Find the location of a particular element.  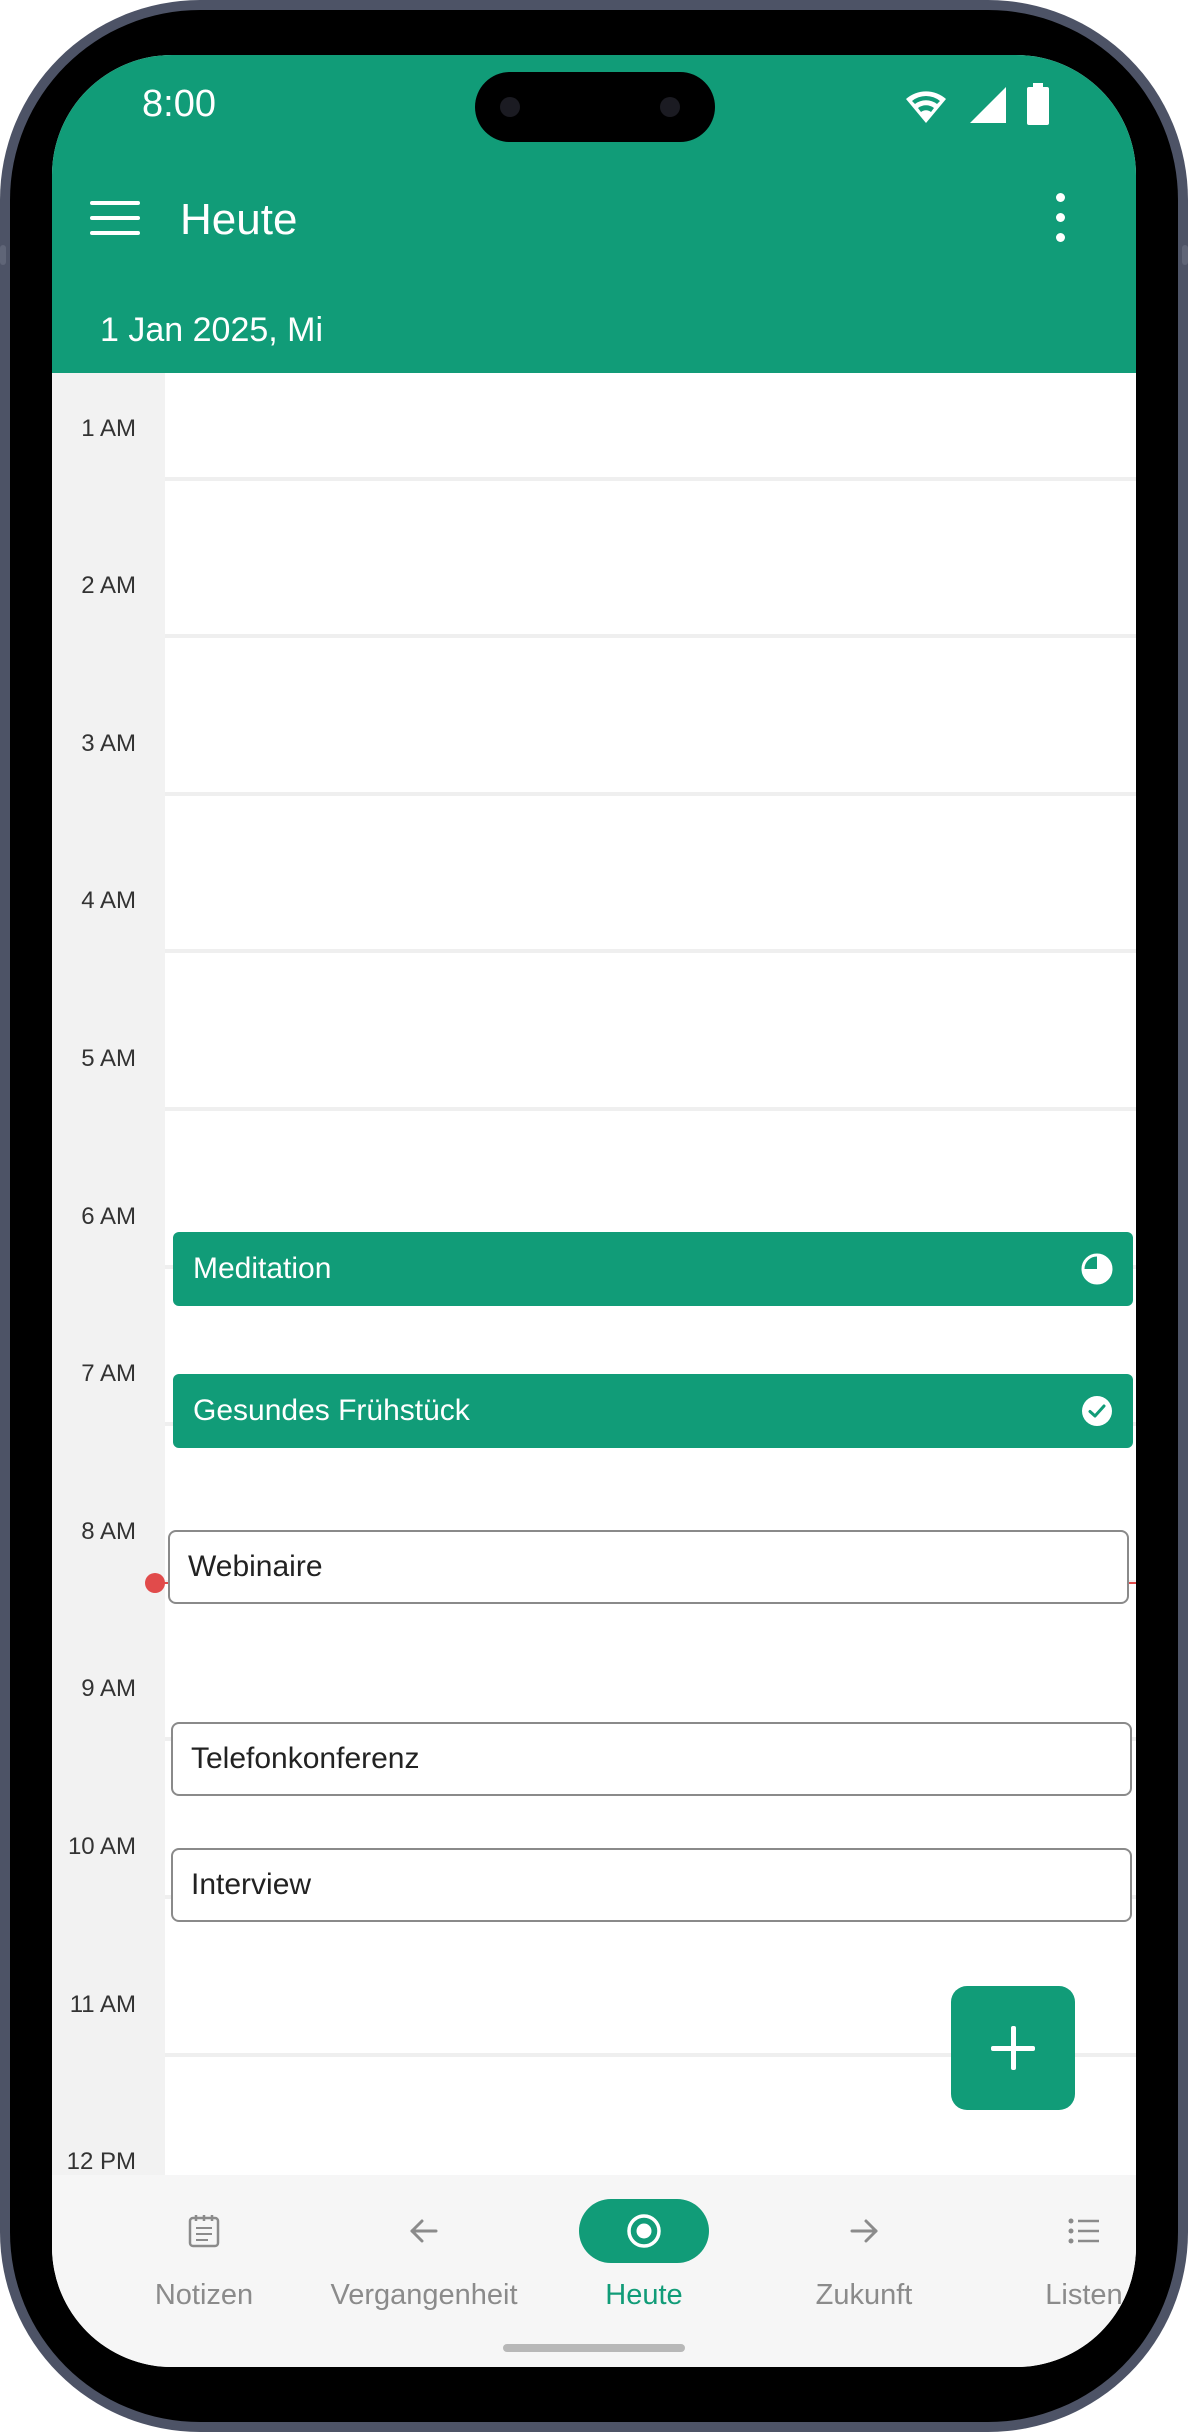

home-indicator is located at coordinates (594, 2348).